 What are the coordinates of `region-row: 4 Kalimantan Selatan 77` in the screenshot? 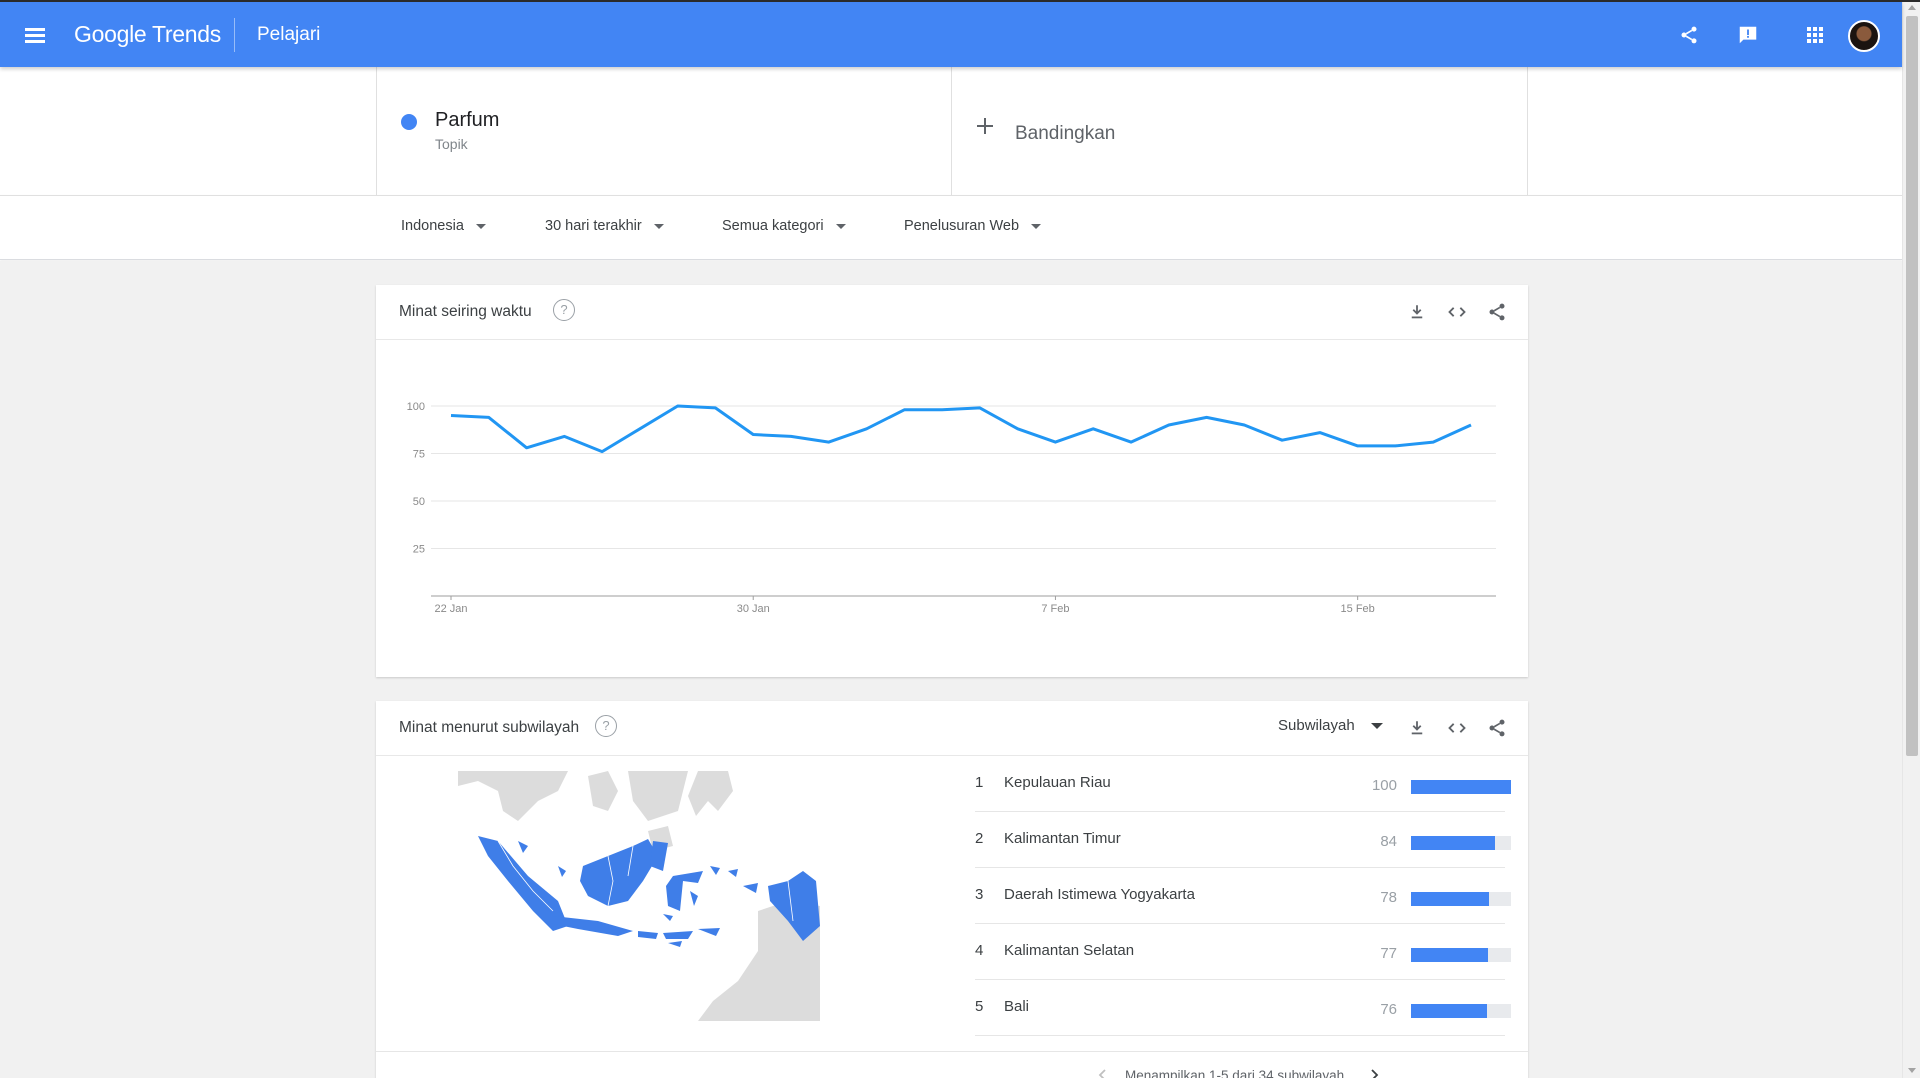 It's located at (1243, 952).